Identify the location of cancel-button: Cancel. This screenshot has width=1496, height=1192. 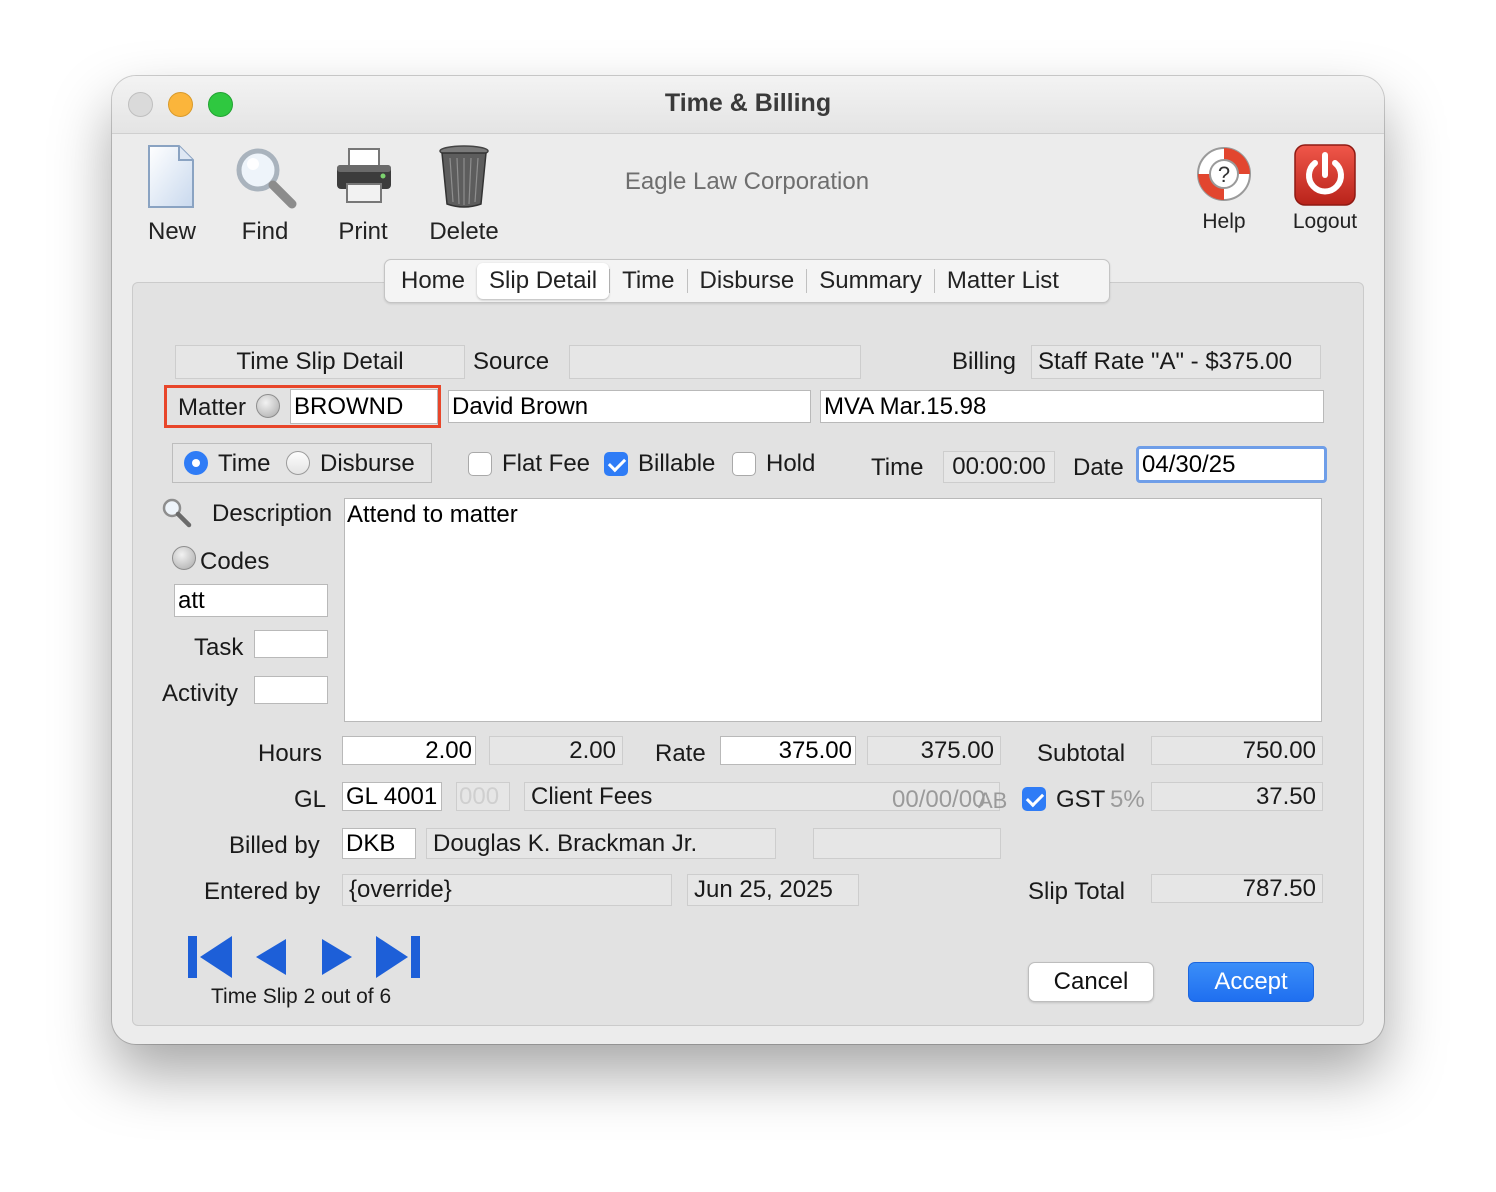
(1091, 982).